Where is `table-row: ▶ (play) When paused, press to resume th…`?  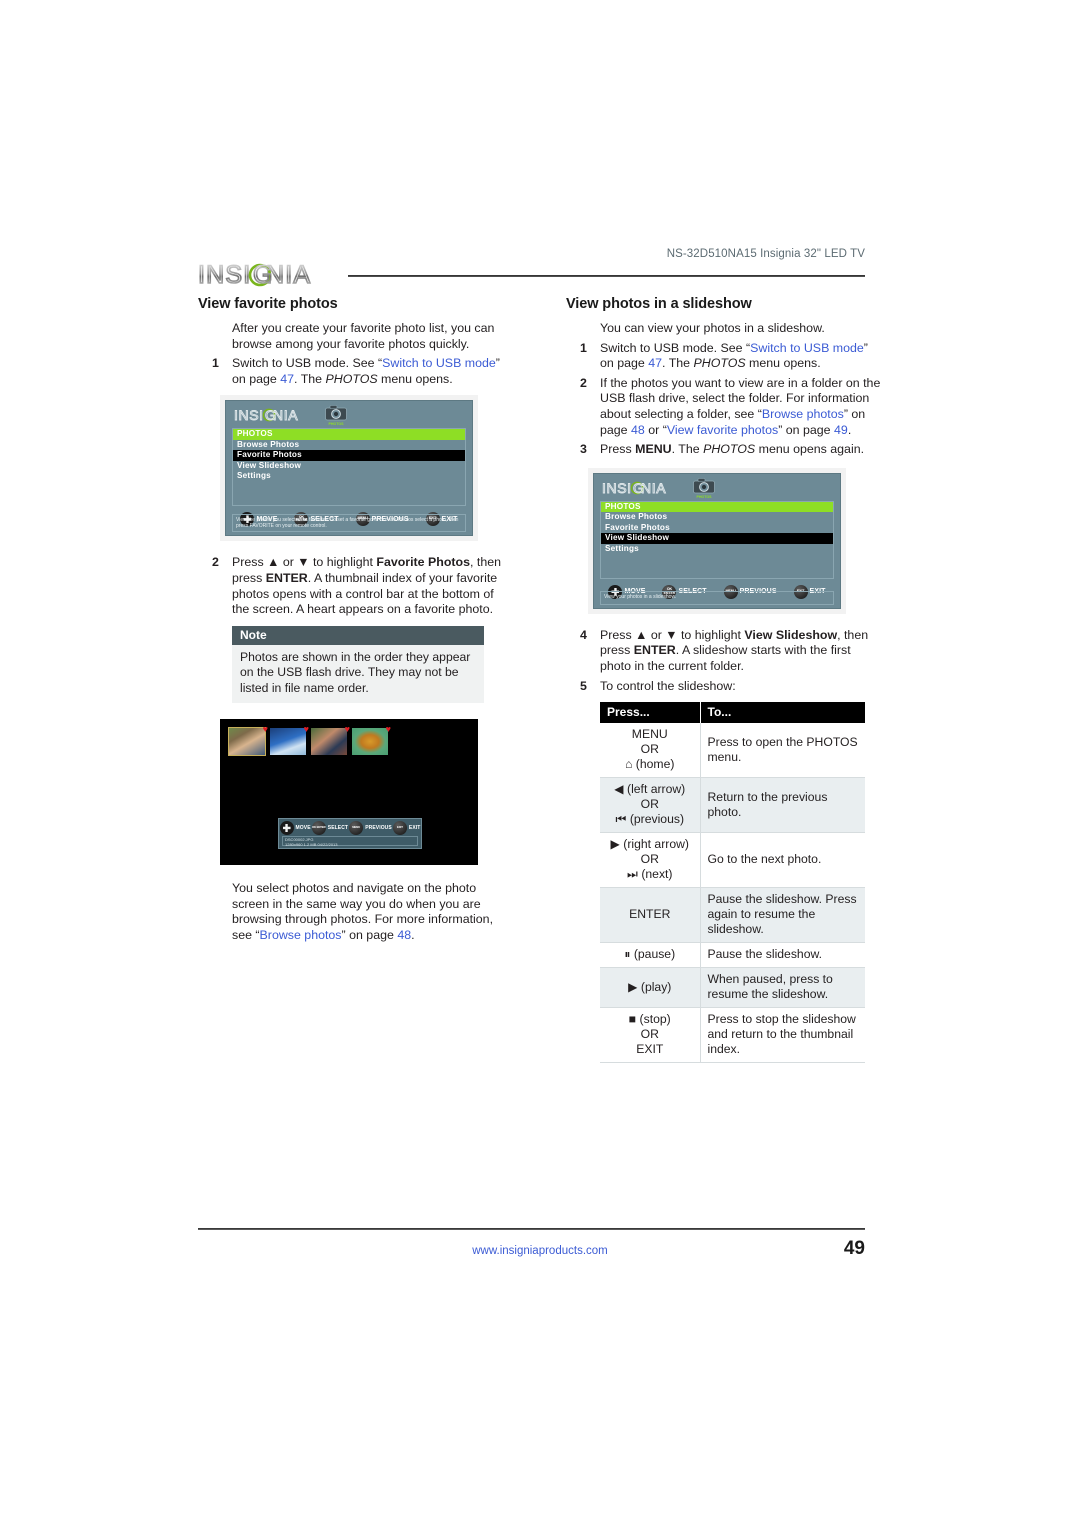
table-row: ▶ (play) When paused, press to resume th… is located at coordinates (732, 988).